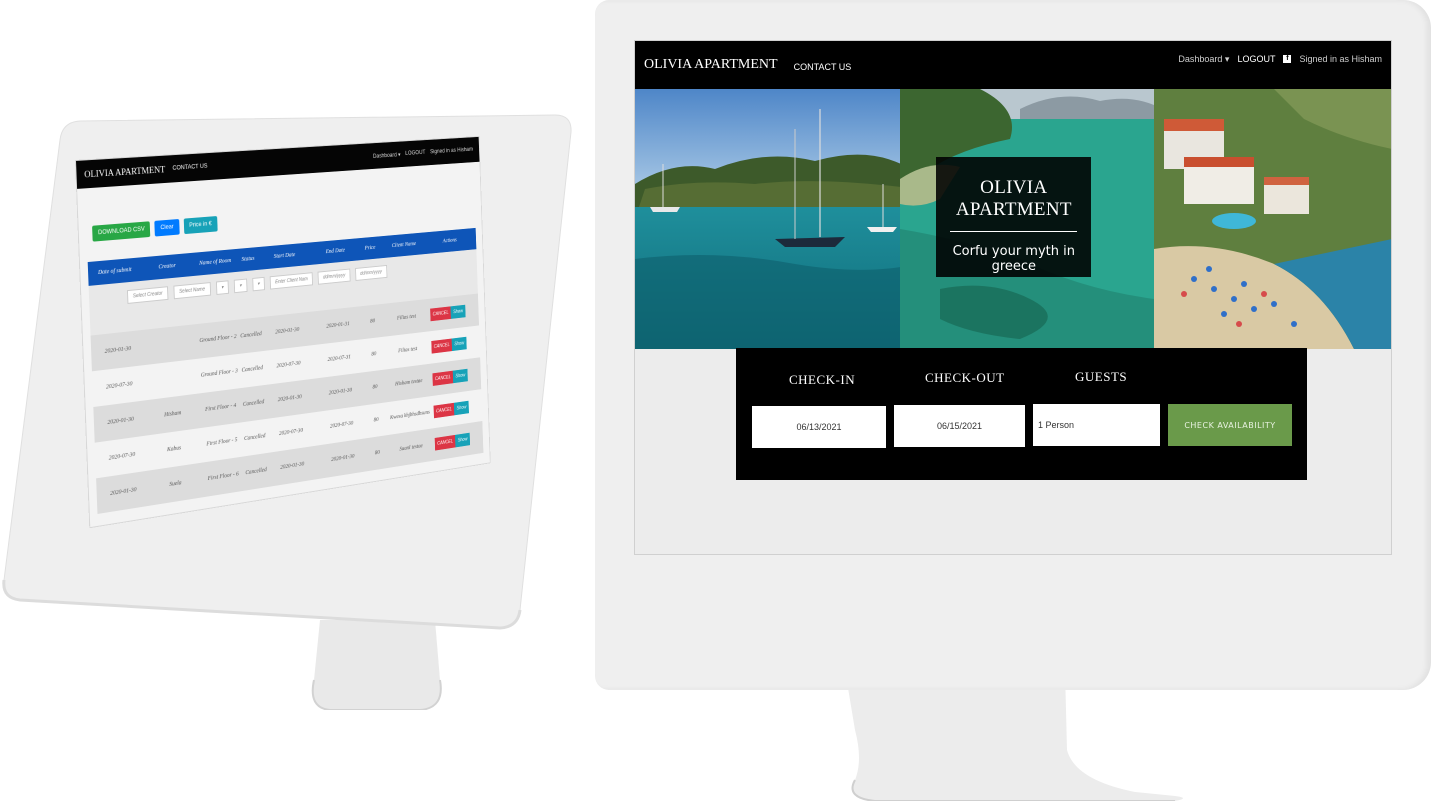  Describe the element at coordinates (175, 484) in the screenshot. I see `cell-creator: Suela` at that location.